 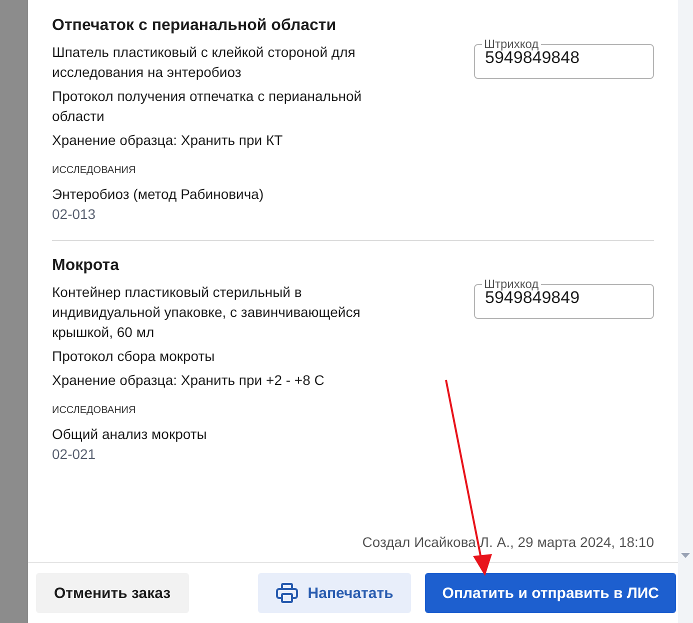 I want to click on barcode-field: Штрихкод 5949849849, so click(x=564, y=299).